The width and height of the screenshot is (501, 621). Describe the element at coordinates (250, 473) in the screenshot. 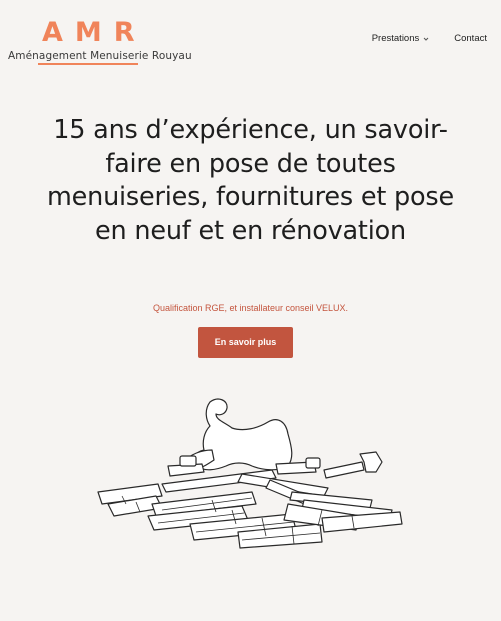

I see `carpenter-illustration` at that location.